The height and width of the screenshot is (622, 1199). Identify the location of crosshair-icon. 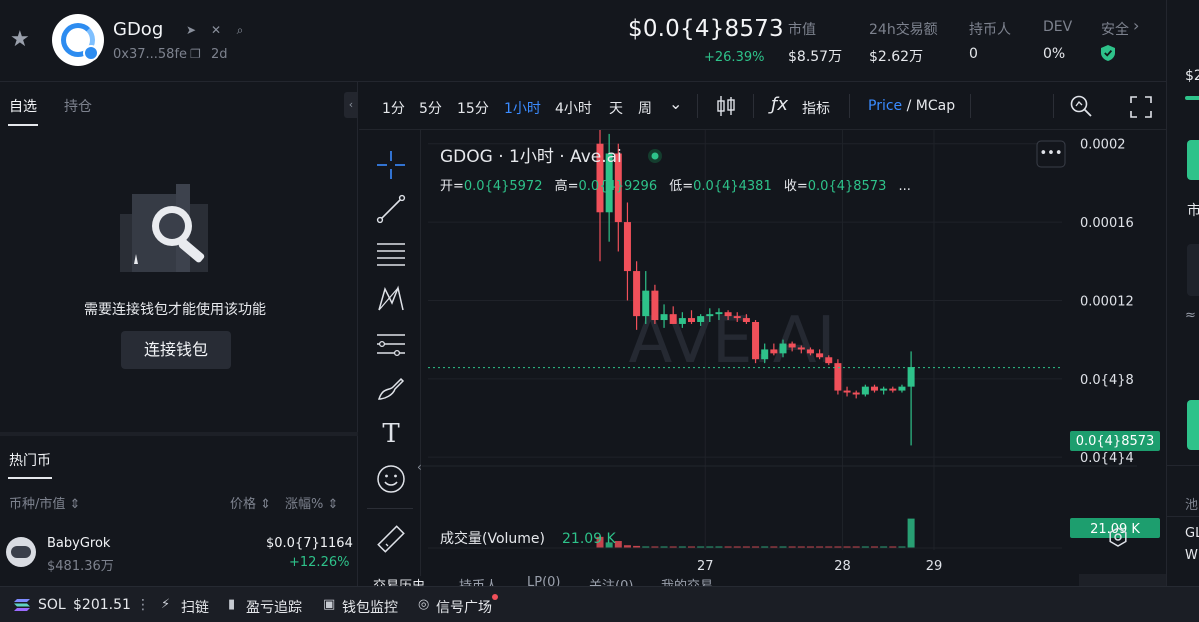
(391, 165).